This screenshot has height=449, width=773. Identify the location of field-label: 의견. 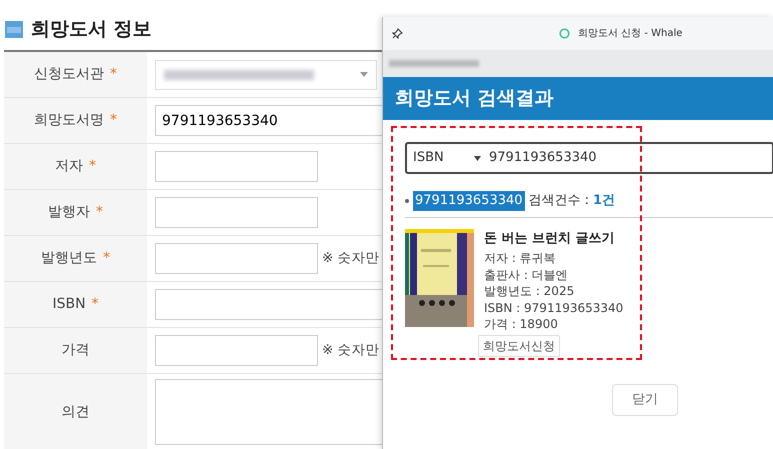
(76, 412).